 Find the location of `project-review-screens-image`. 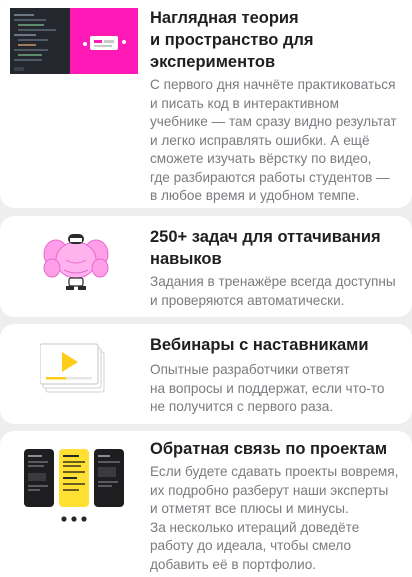

project-review-screens-image is located at coordinates (74, 485).